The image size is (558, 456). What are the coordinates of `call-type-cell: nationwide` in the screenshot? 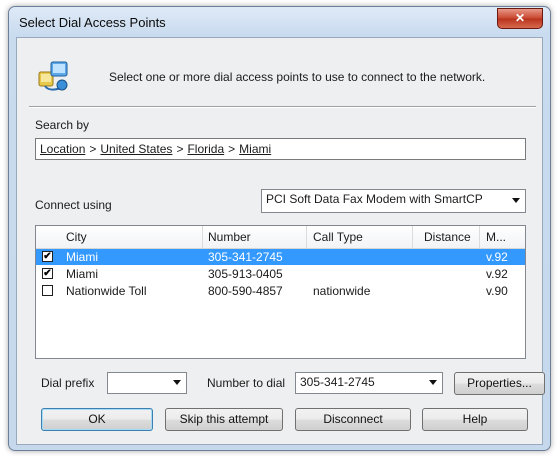 It's located at (342, 291).